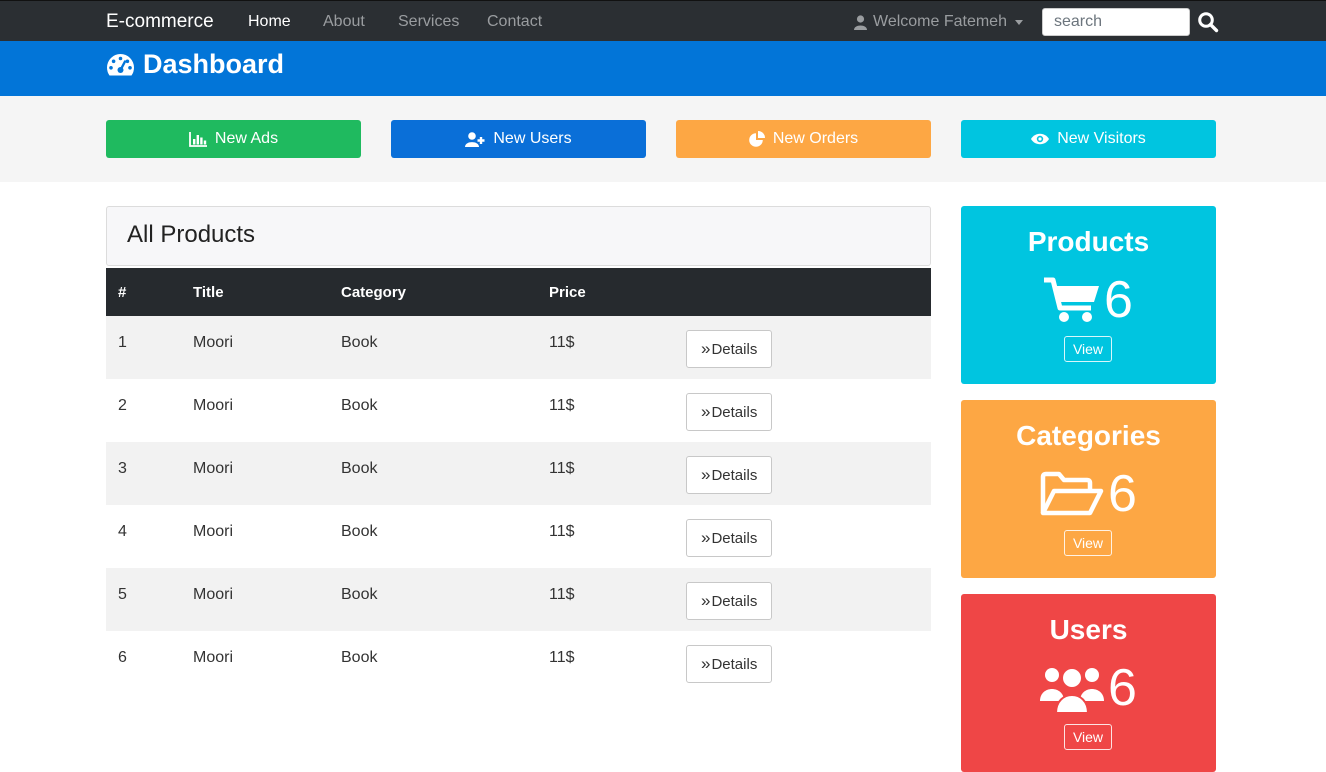 This screenshot has height=772, width=1326. I want to click on table-row: 3 Moori Book 11$ » Details, so click(518, 473).